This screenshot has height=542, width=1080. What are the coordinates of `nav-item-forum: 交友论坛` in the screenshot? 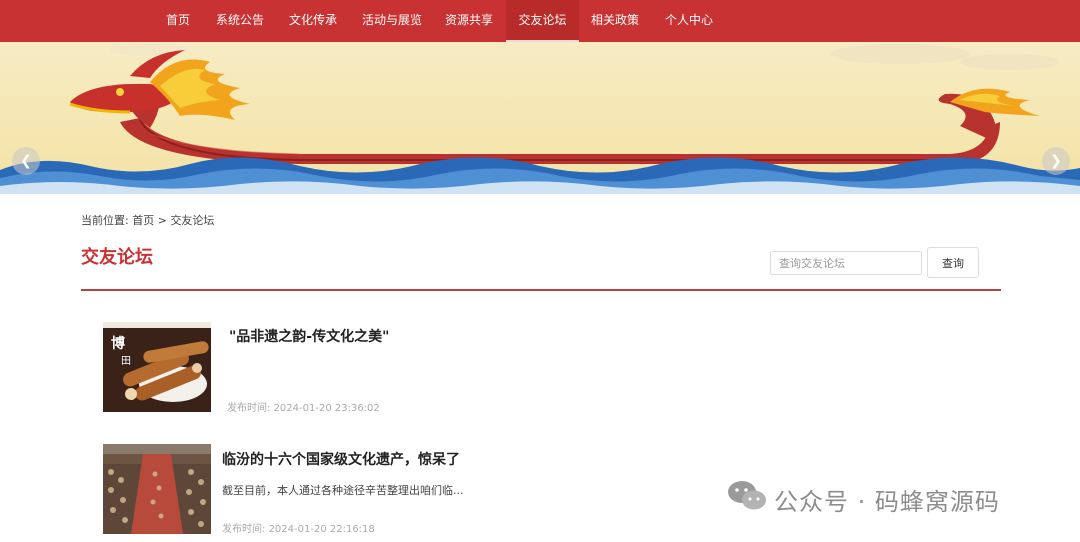 It's located at (542, 21).